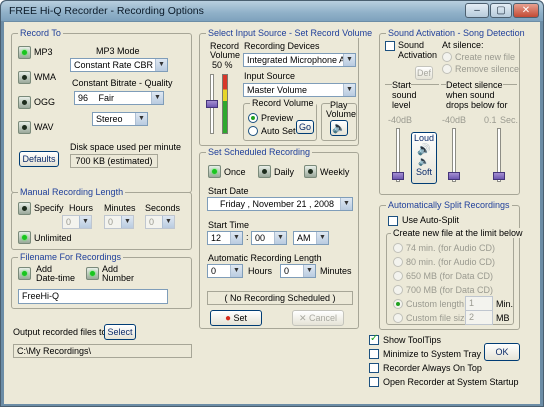 This screenshot has height=407, width=544. I want to click on play-volume-button: 🔈, so click(339, 128).